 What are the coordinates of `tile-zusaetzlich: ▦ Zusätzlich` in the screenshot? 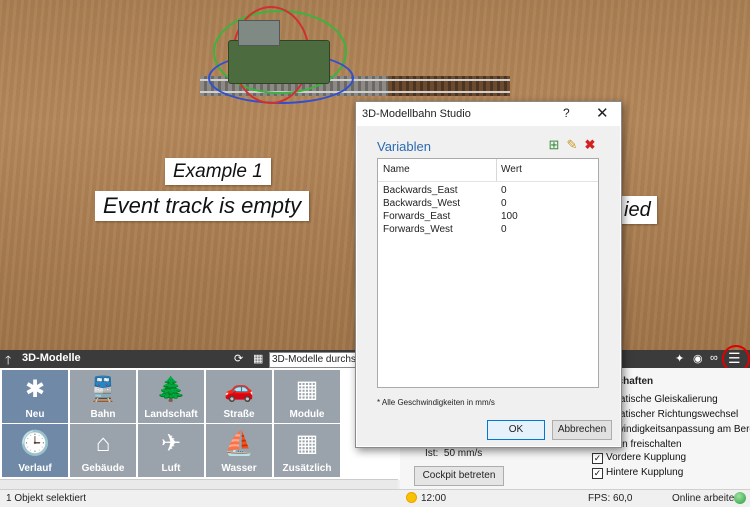 It's located at (307, 450).